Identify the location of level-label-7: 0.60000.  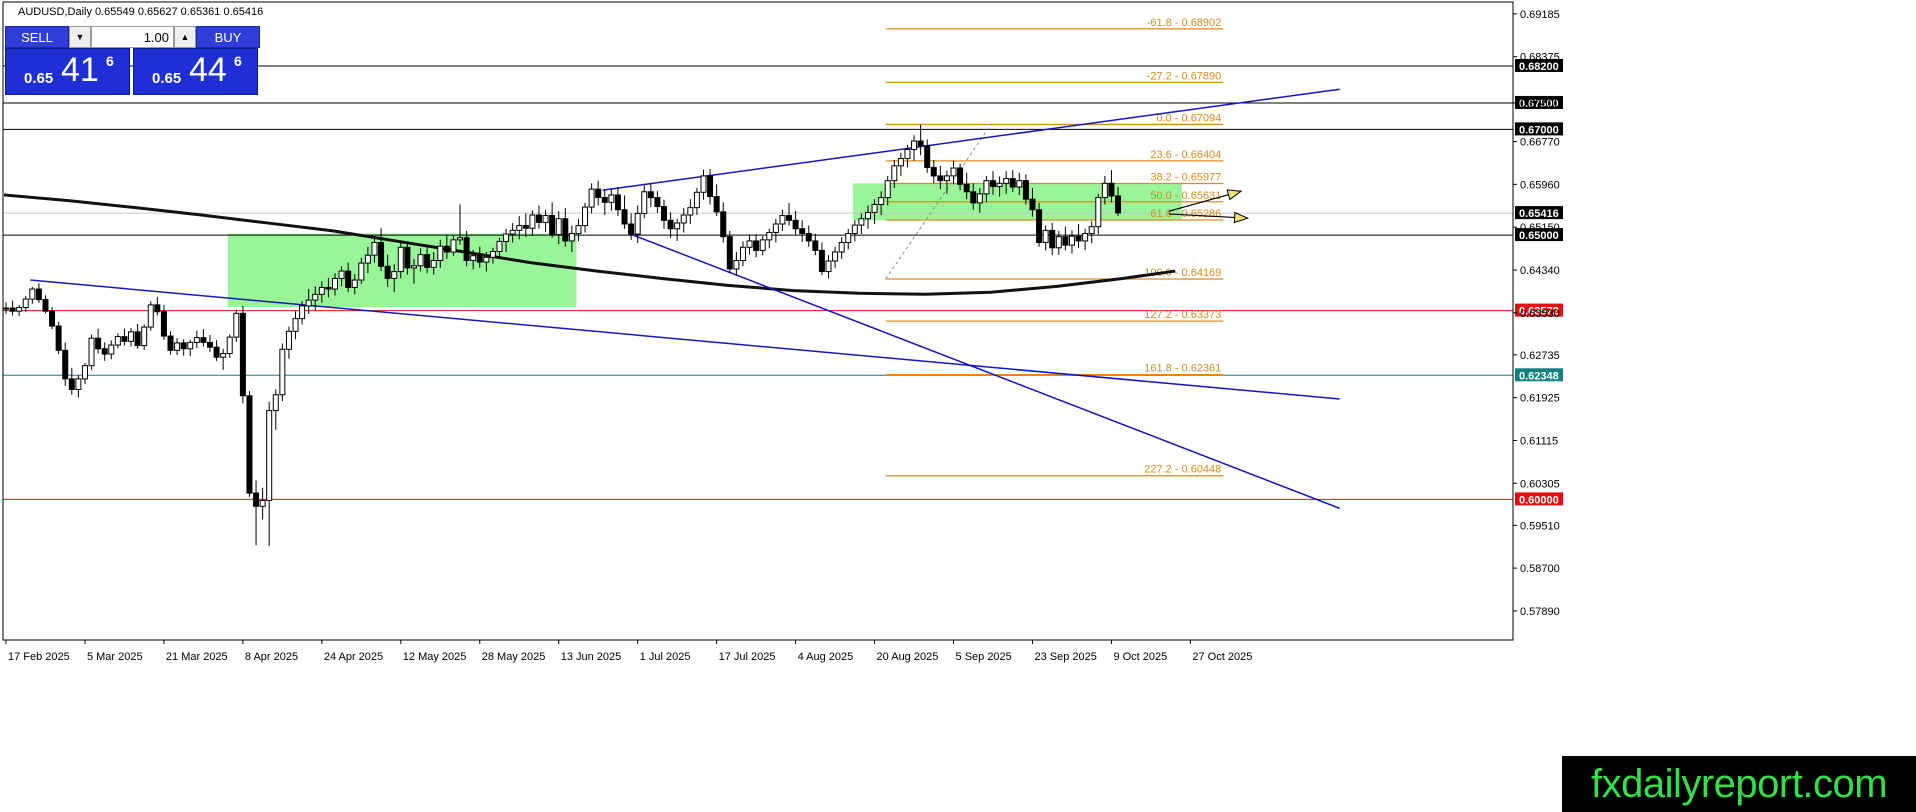
(1539, 500).